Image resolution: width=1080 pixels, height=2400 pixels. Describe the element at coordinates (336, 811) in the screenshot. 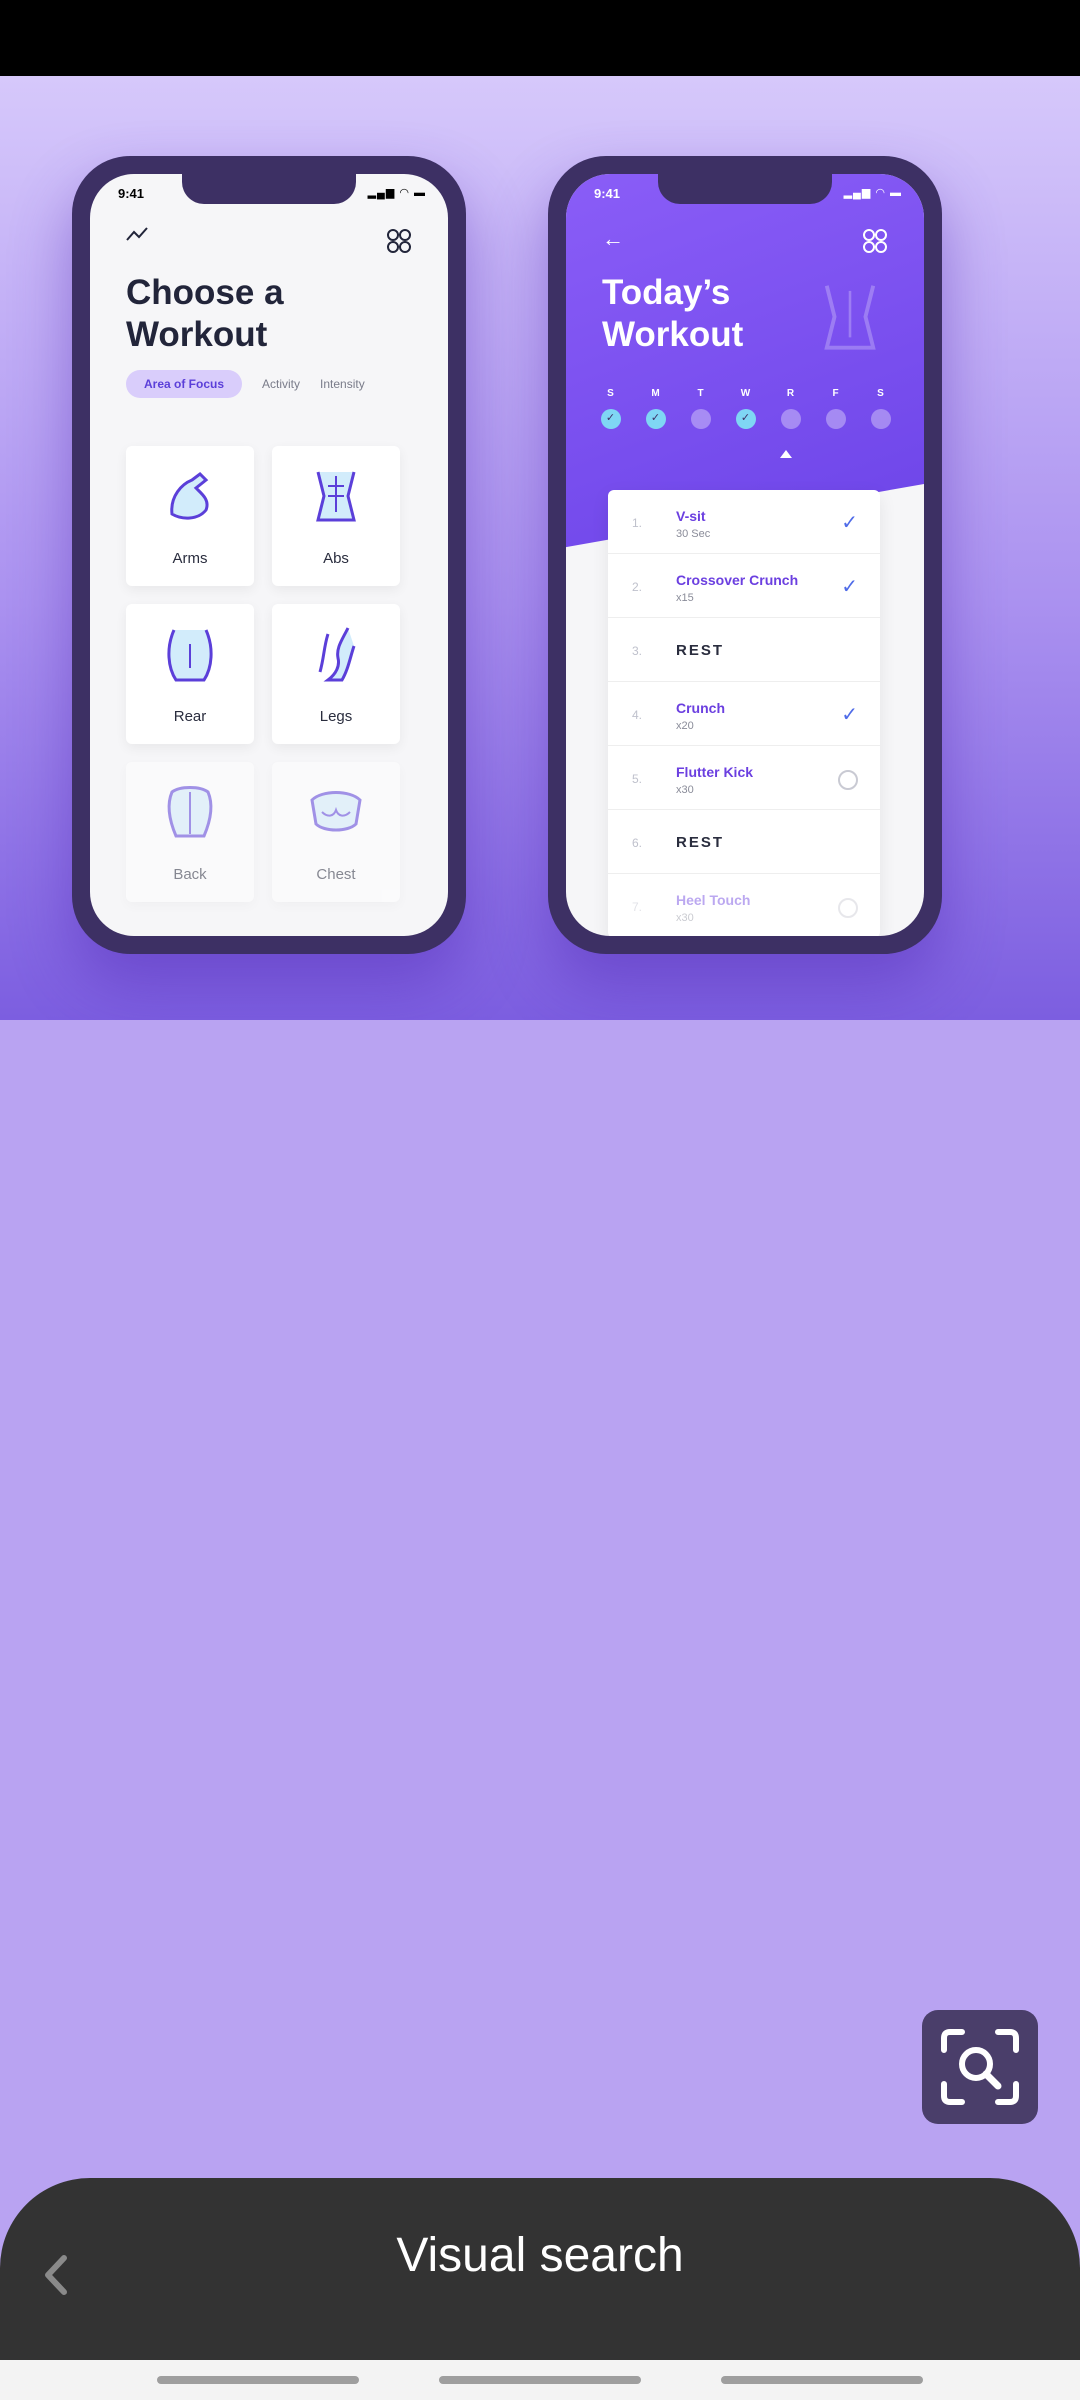

I see `chest-icon` at that location.